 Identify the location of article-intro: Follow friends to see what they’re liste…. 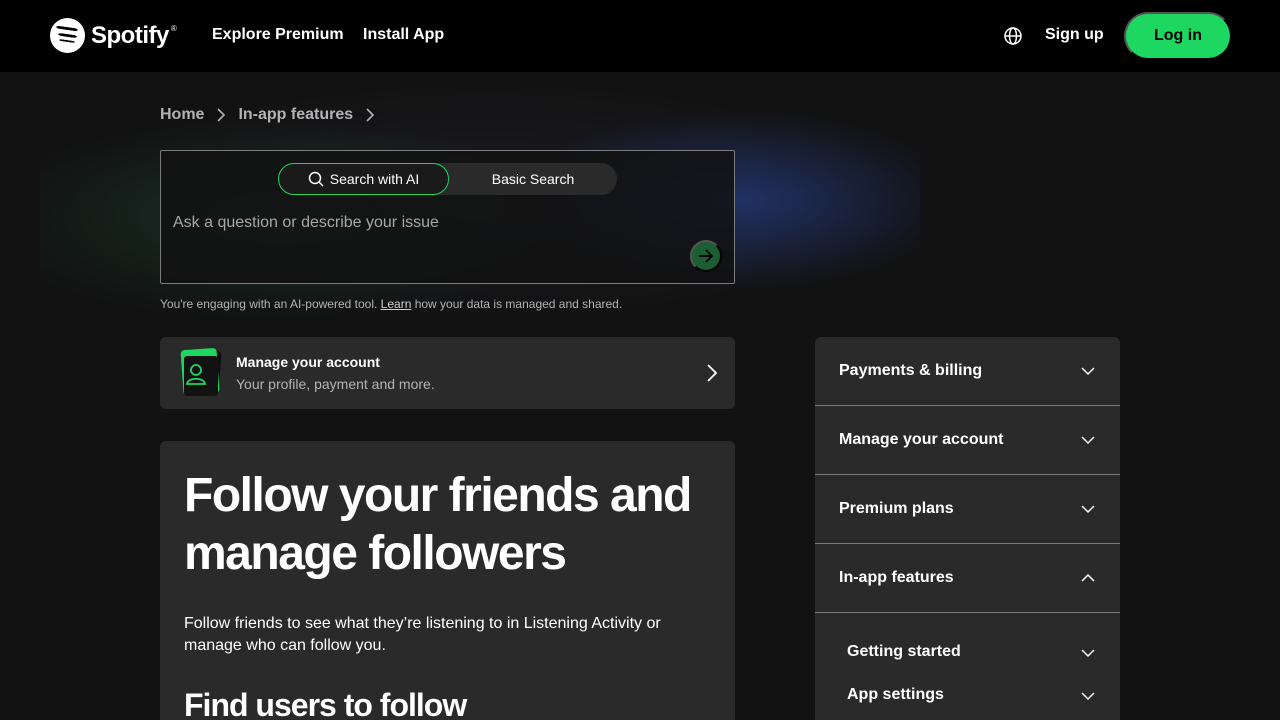
(422, 634).